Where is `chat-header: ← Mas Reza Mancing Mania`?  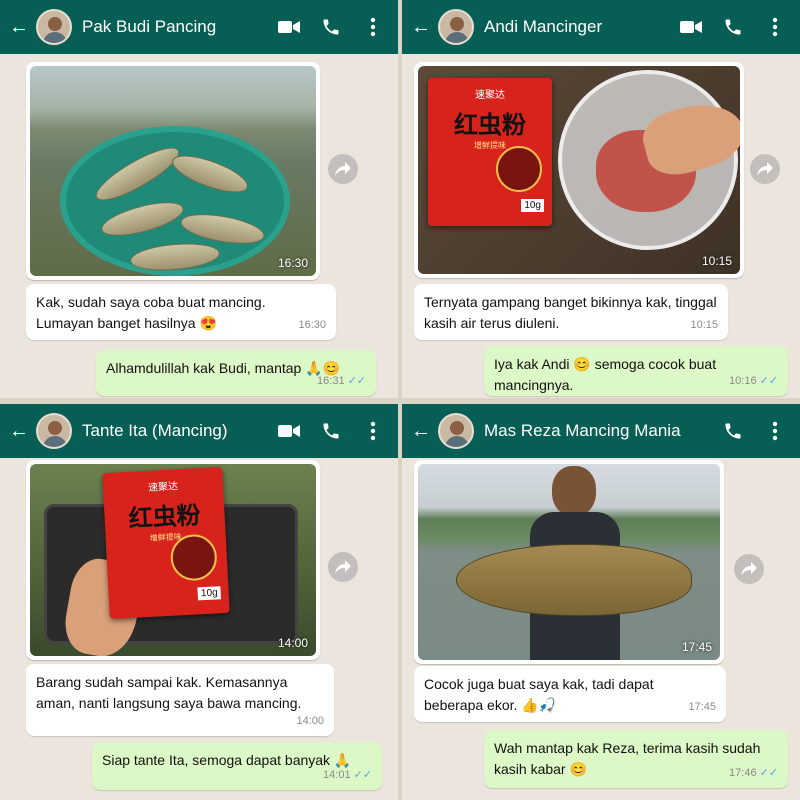 chat-header: ← Mas Reza Mancing Mania is located at coordinates (601, 431).